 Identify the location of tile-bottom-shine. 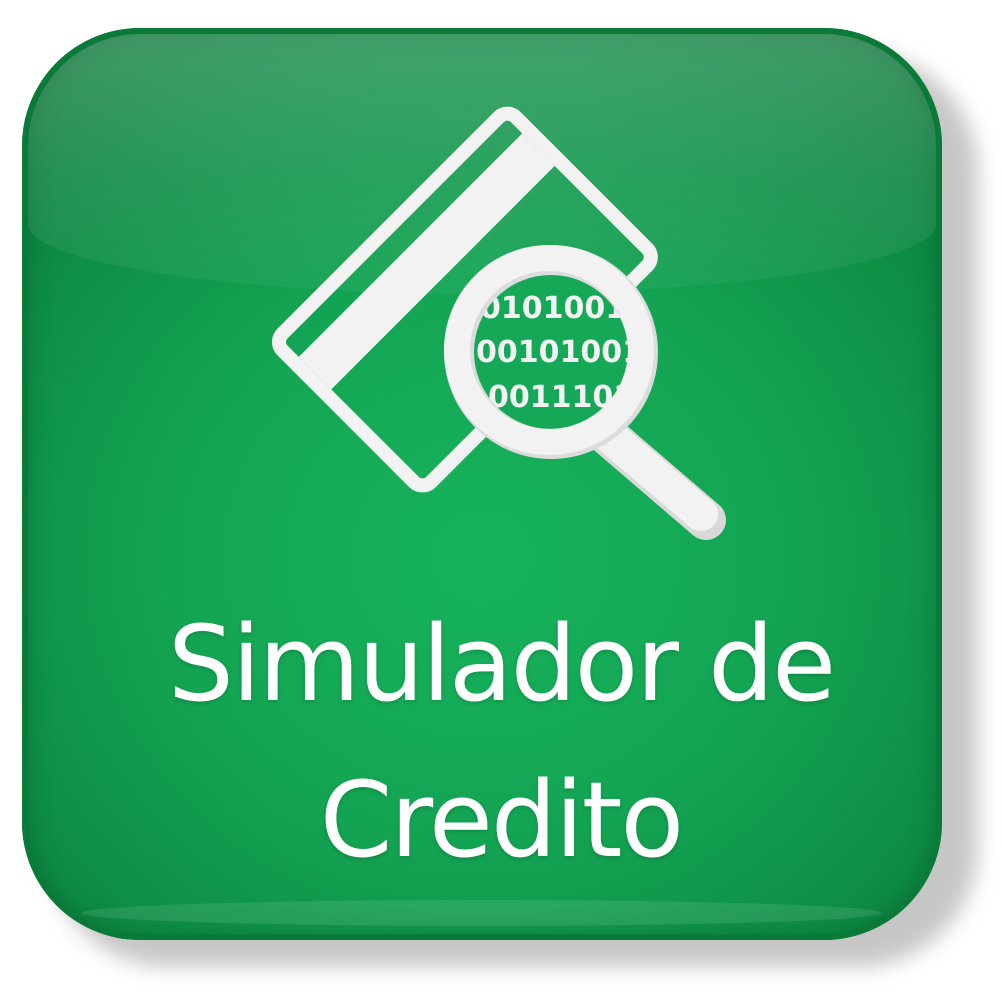
(482, 913).